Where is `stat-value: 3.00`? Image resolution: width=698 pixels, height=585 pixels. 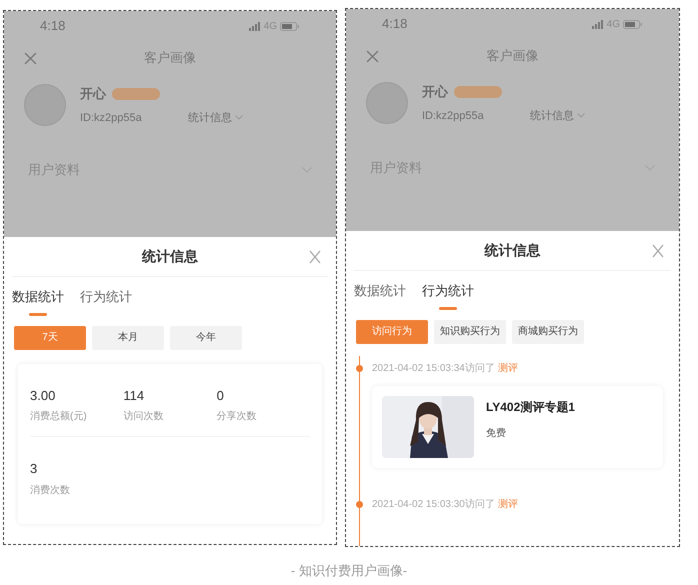 stat-value: 3.00 is located at coordinates (43, 395).